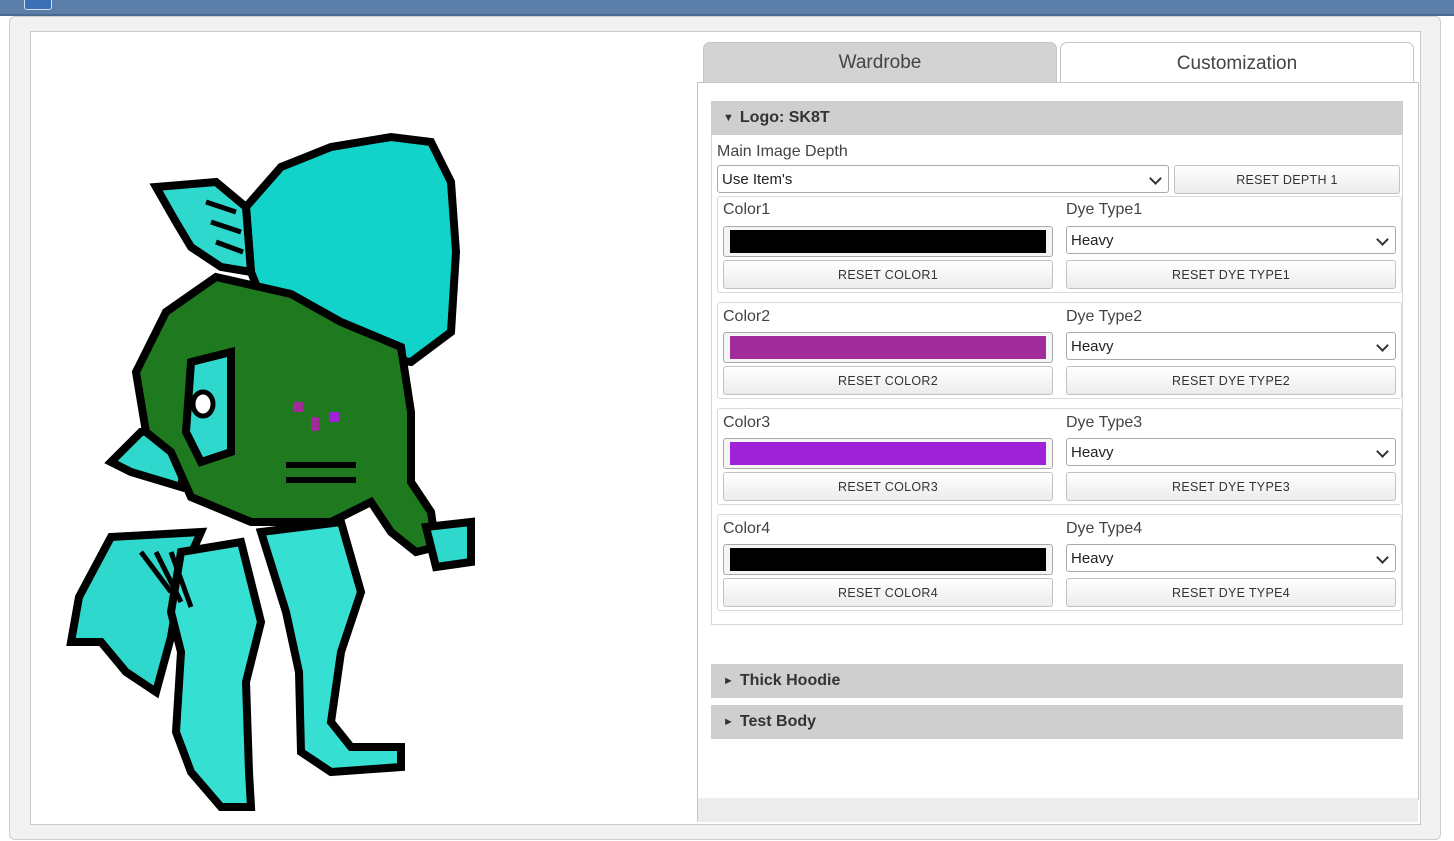  I want to click on dye-type-select-1: Heavy, so click(1231, 240).